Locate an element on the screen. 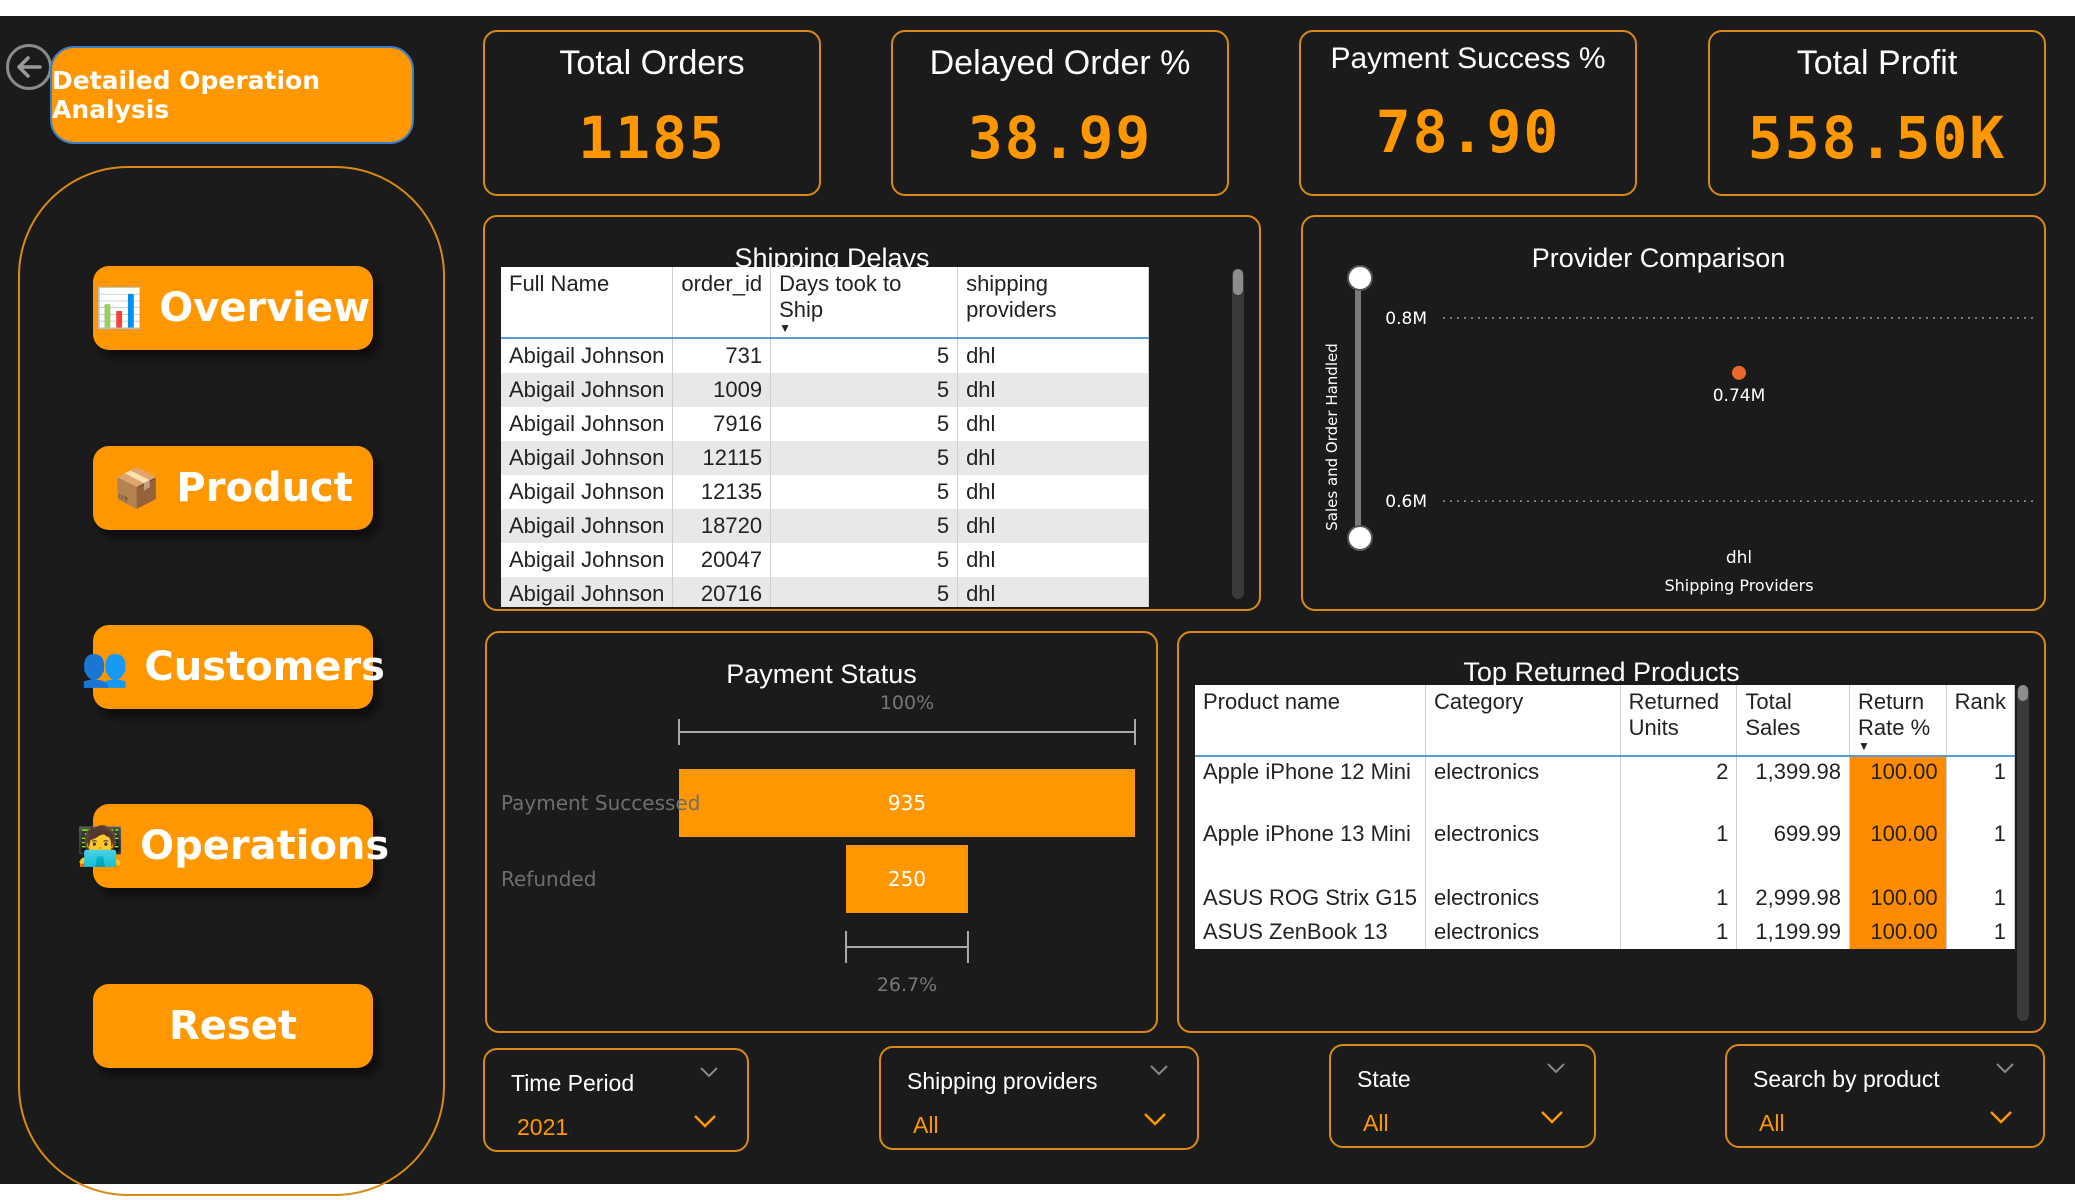  table-row: Abigail Johnson 12135 5 dhl is located at coordinates (825, 492).